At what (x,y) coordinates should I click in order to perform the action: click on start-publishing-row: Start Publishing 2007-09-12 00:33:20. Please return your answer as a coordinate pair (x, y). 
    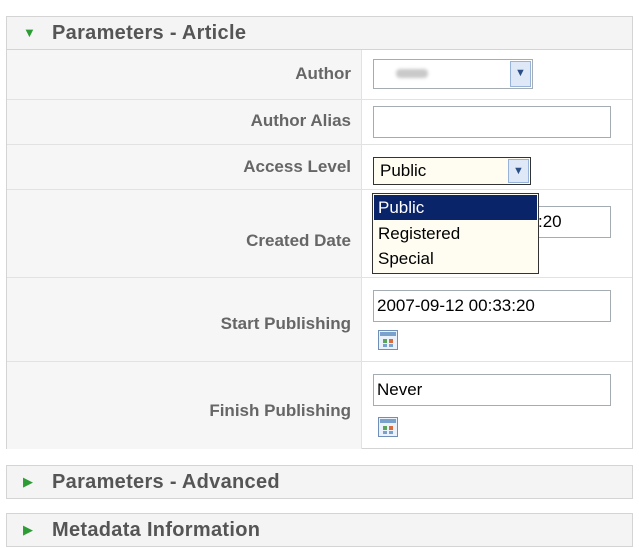
    Looking at the image, I should click on (319, 320).